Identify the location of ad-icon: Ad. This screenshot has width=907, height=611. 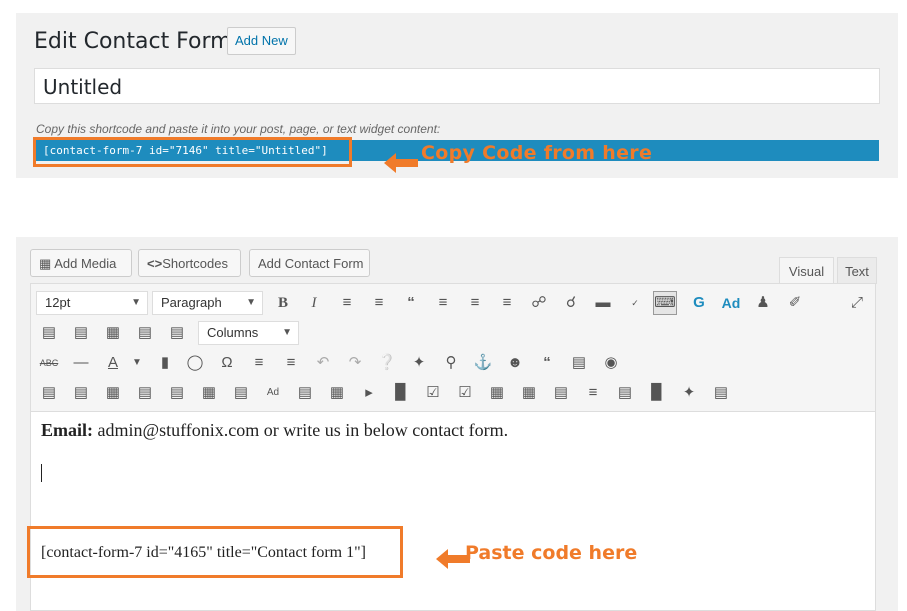
(273, 393).